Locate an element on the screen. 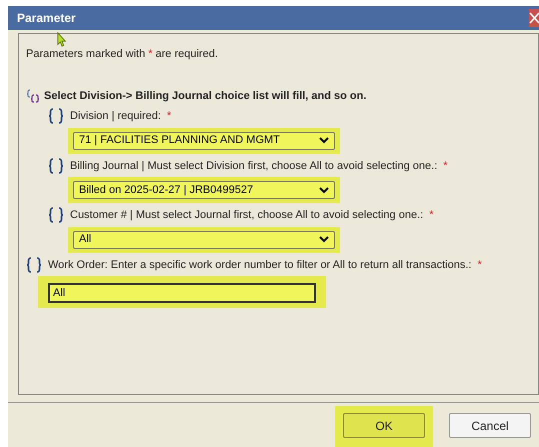 The image size is (539, 447). close-icon is located at coordinates (534, 18).